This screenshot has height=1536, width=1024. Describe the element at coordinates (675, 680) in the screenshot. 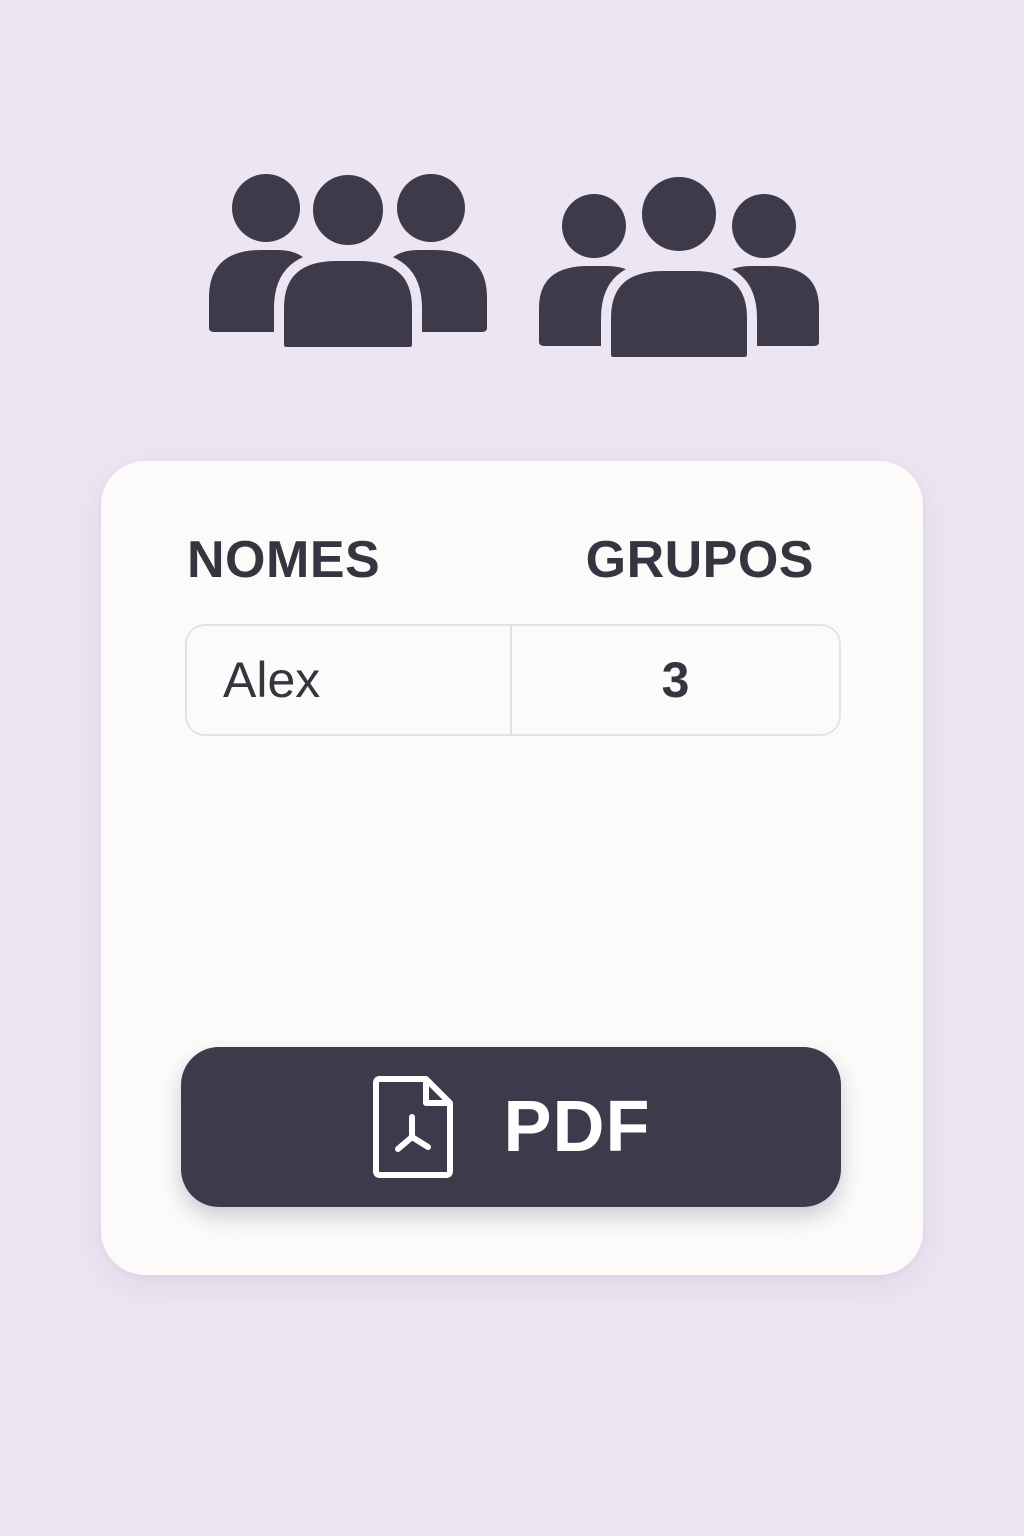

I see `groups-count-cell: 3` at that location.